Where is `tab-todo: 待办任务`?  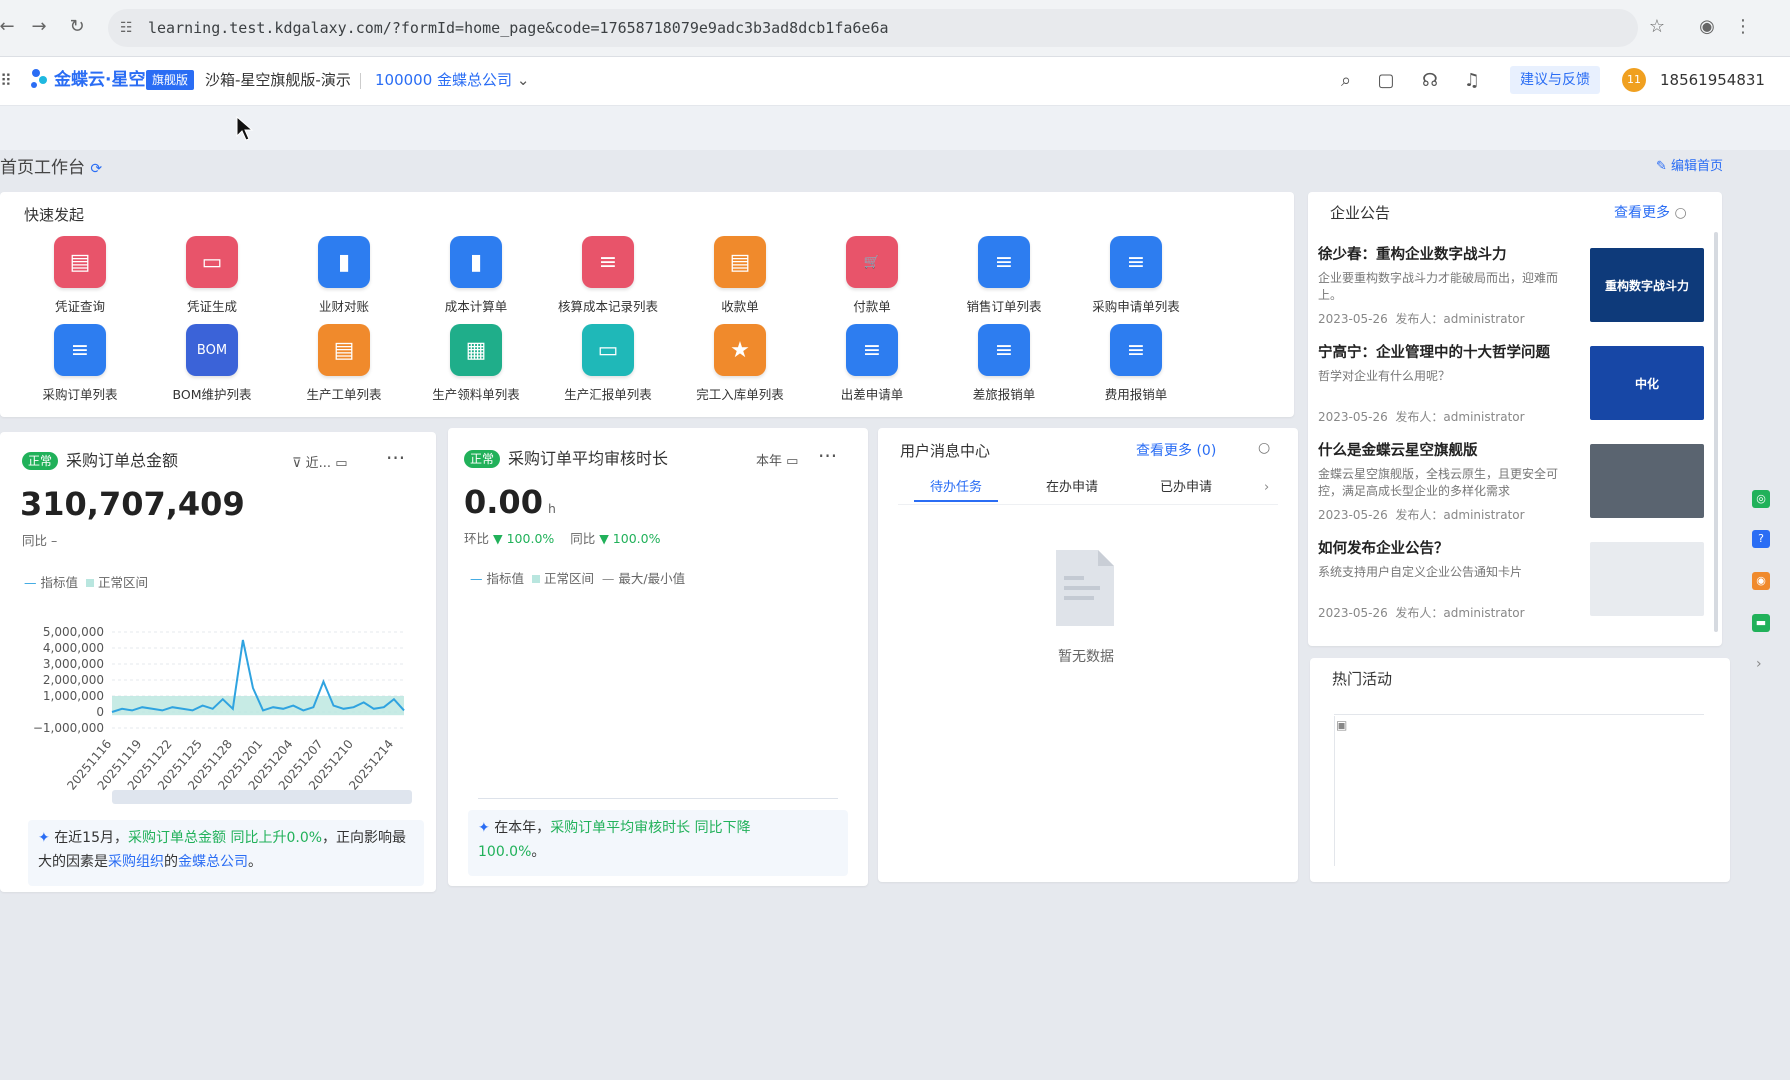 tab-todo: 待办任务 is located at coordinates (956, 489).